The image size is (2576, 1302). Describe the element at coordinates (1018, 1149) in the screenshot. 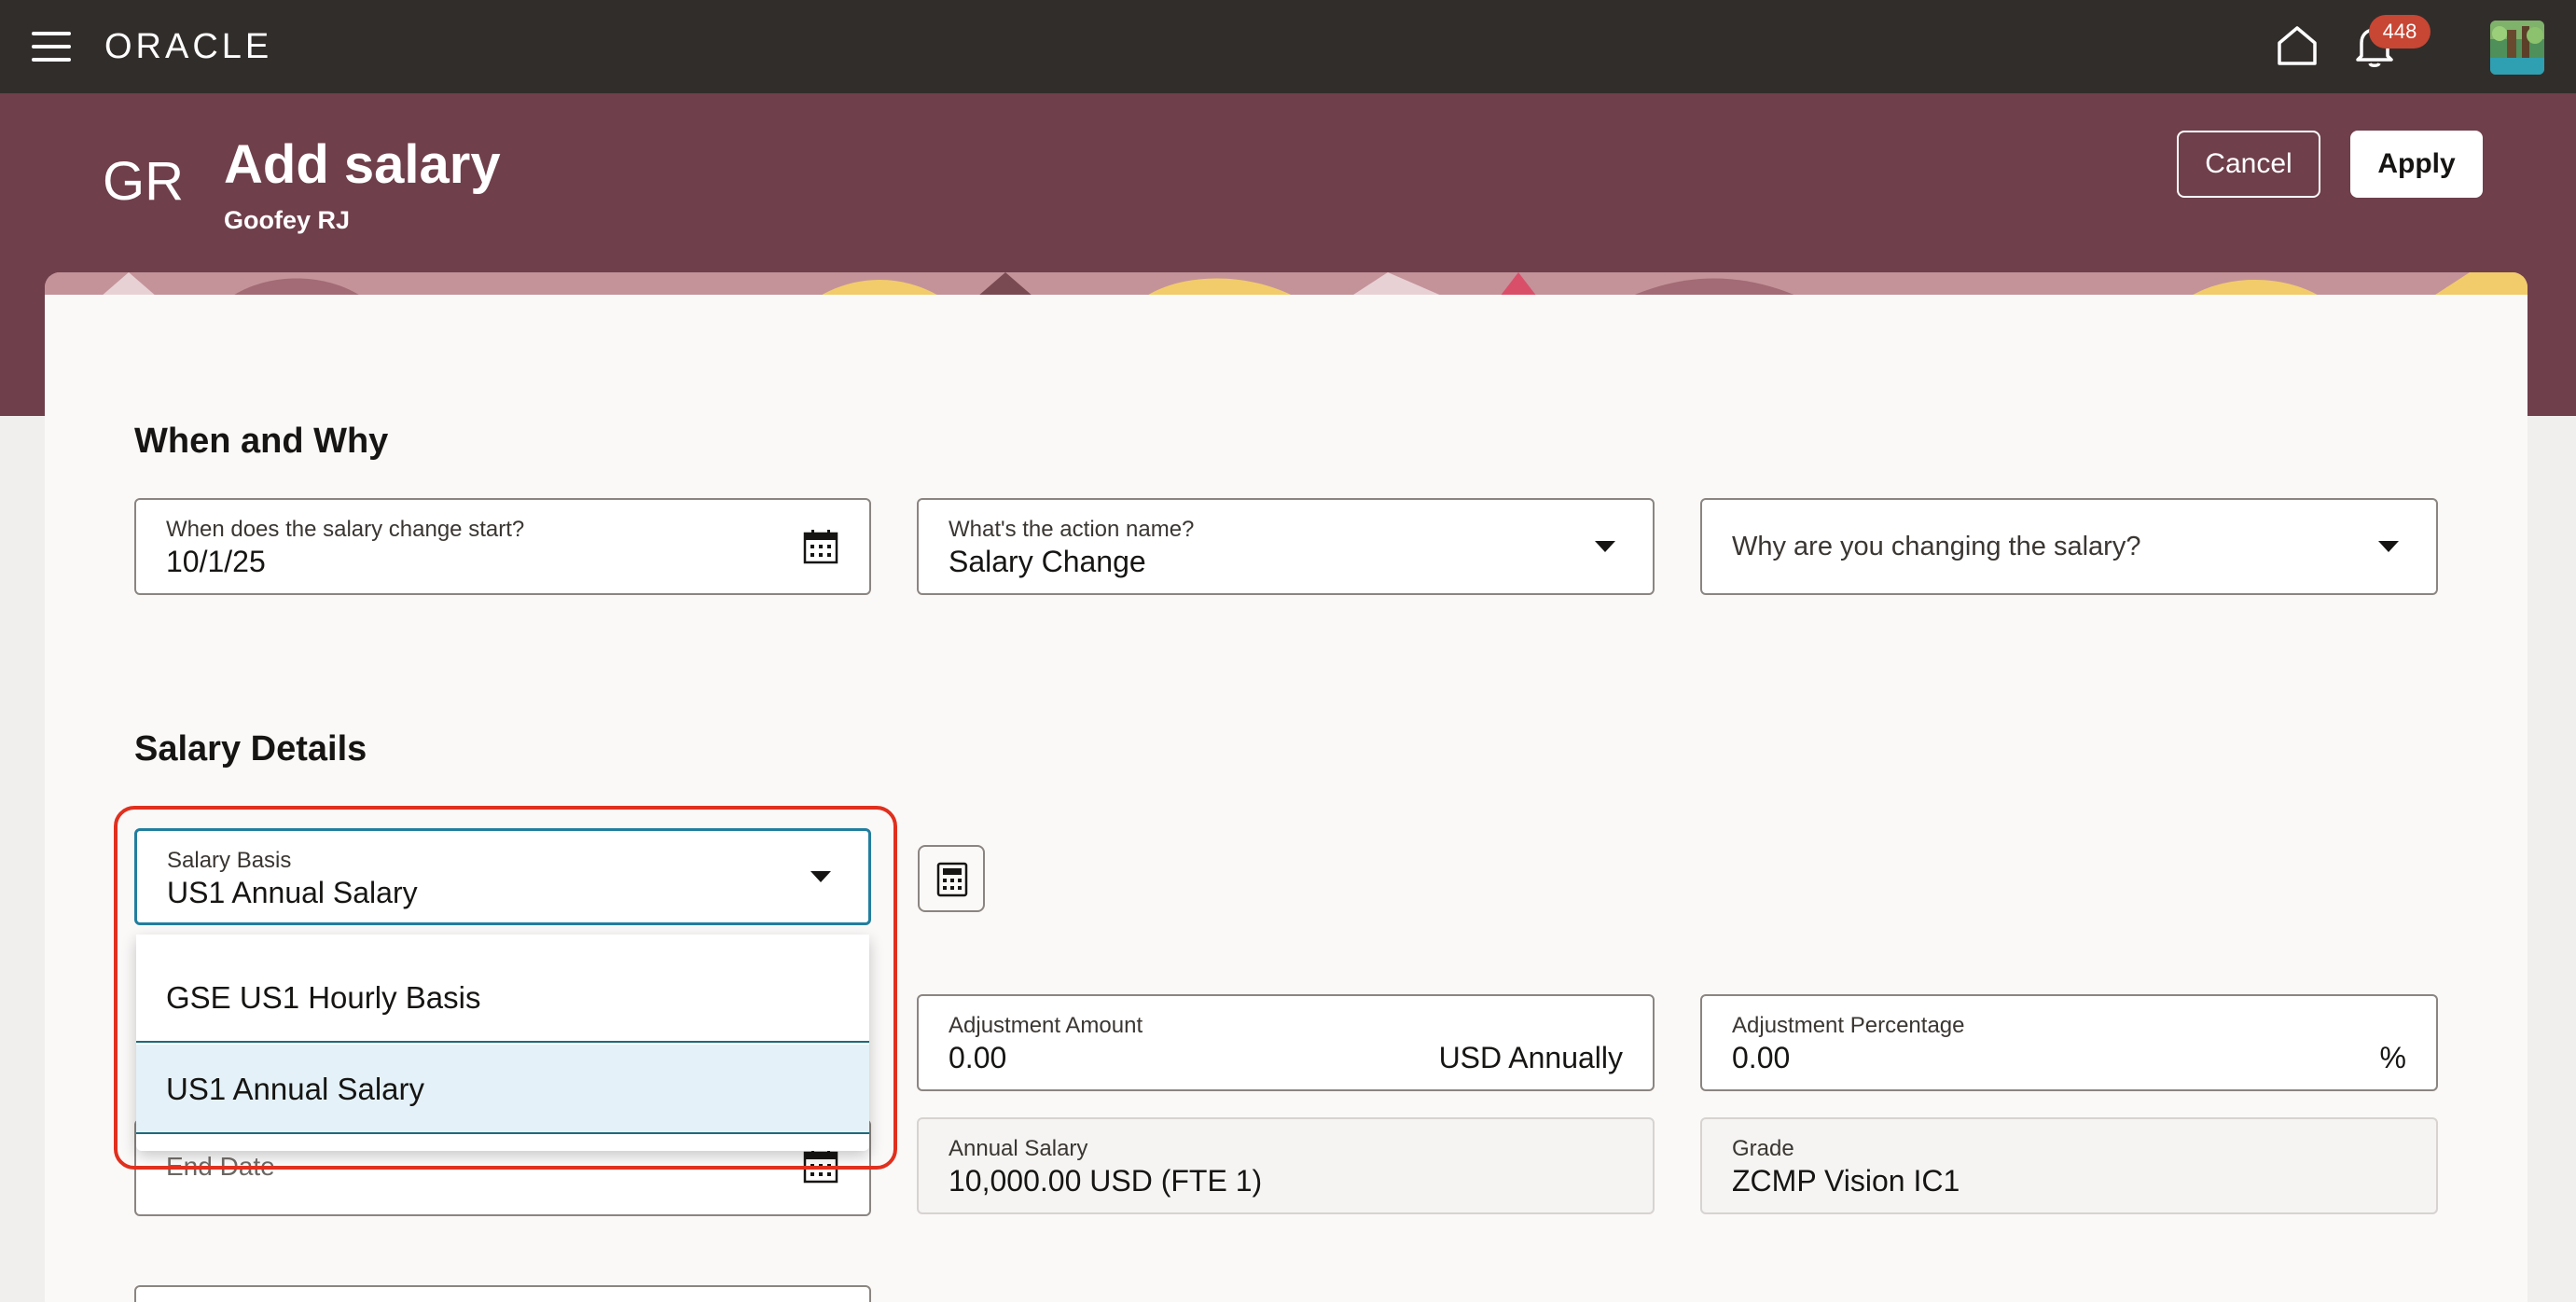

I see `annual-salary-label: Annual Salary` at that location.